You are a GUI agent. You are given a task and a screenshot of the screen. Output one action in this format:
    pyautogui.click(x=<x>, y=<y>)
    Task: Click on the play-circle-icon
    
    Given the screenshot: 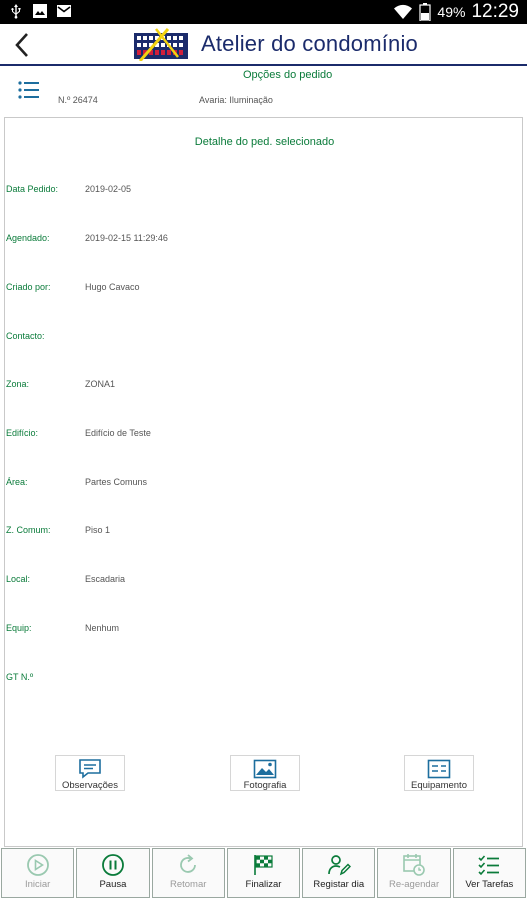 What is the action you would take?
    pyautogui.click(x=37, y=865)
    